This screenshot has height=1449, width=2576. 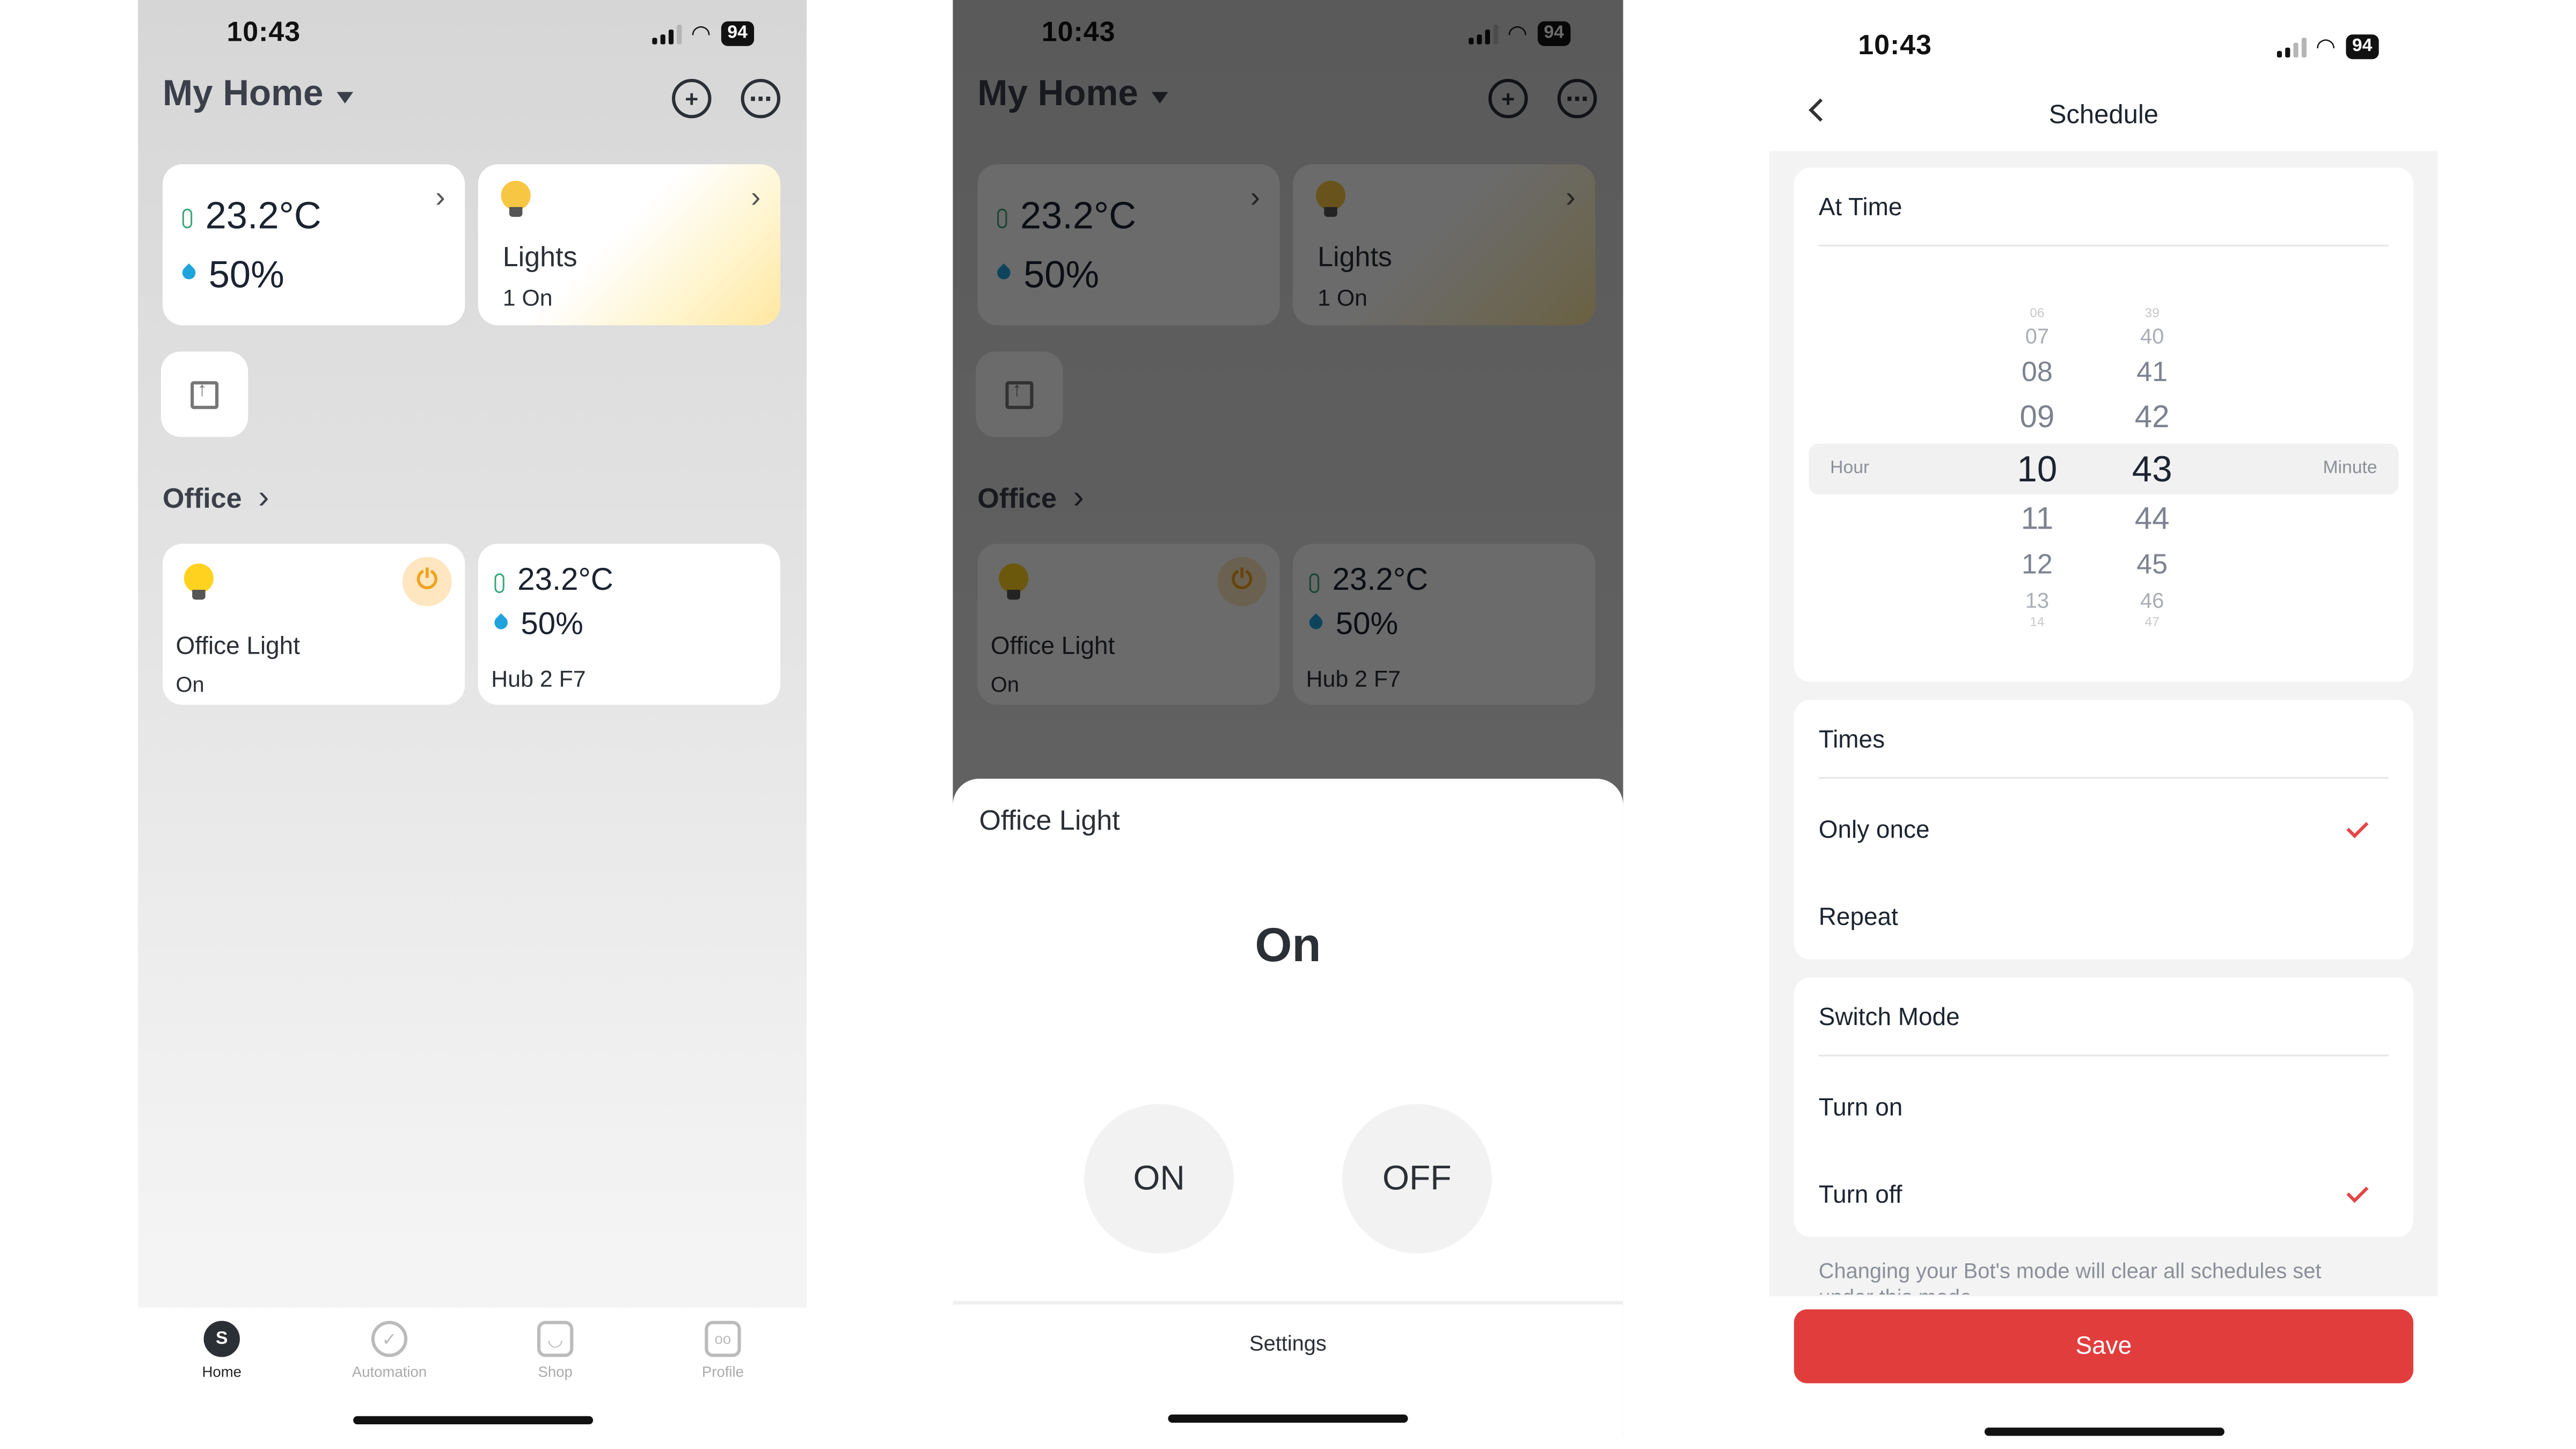 What do you see at coordinates (2037, 622) in the screenshot?
I see `picker-hour: 14` at bounding box center [2037, 622].